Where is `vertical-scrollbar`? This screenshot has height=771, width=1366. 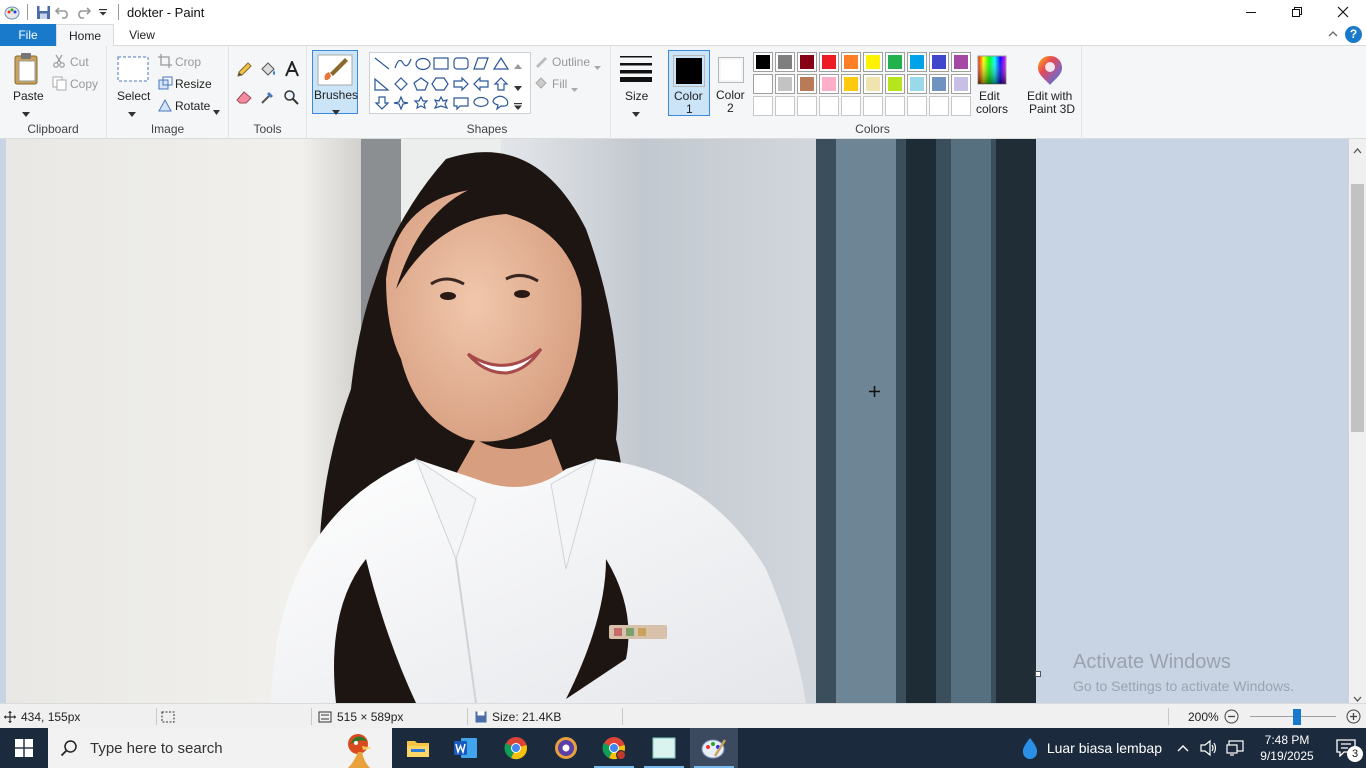
vertical-scrollbar is located at coordinates (1357, 421).